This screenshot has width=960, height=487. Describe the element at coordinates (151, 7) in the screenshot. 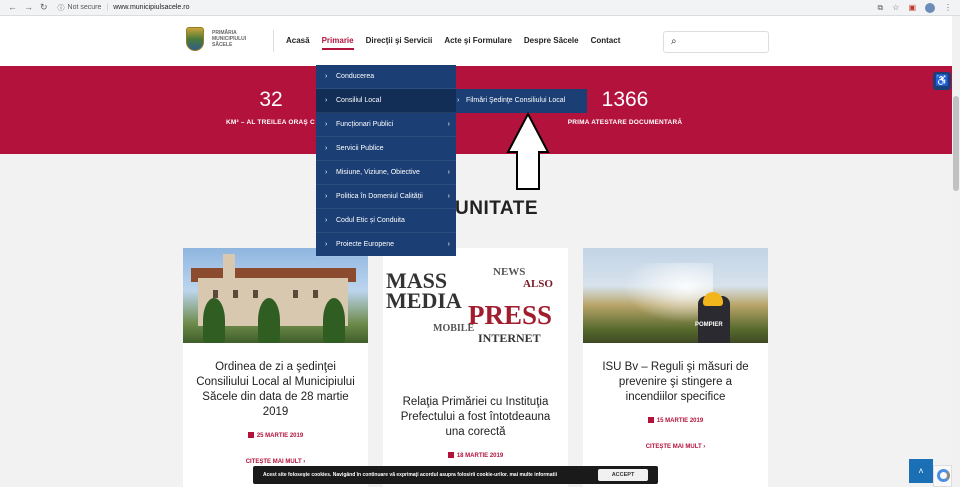

I see `url-text: www.municipiulsacele.ro` at that location.